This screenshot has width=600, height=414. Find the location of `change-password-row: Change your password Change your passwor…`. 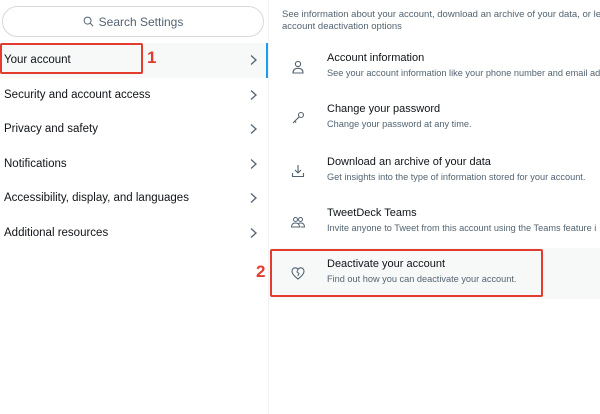

change-password-row: Change your password Change your passwor… is located at coordinates (435, 118).